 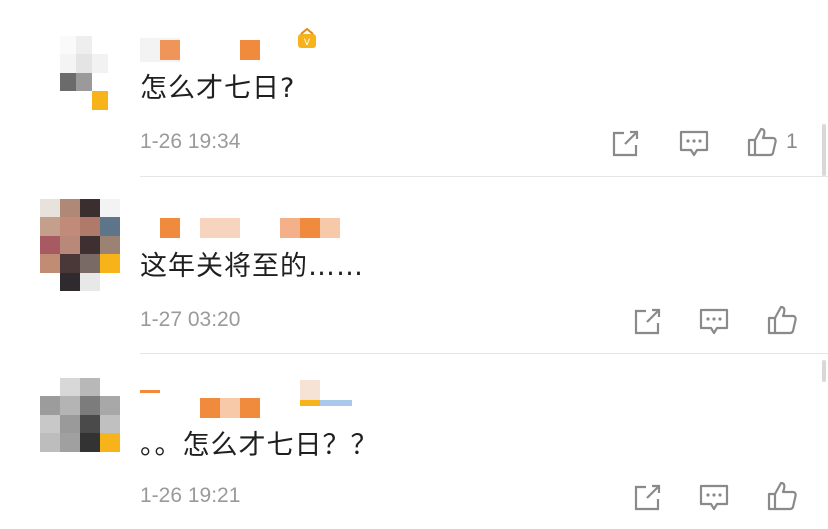 What do you see at coordinates (190, 319) in the screenshot?
I see `comment-time: 1-27 03:20` at bounding box center [190, 319].